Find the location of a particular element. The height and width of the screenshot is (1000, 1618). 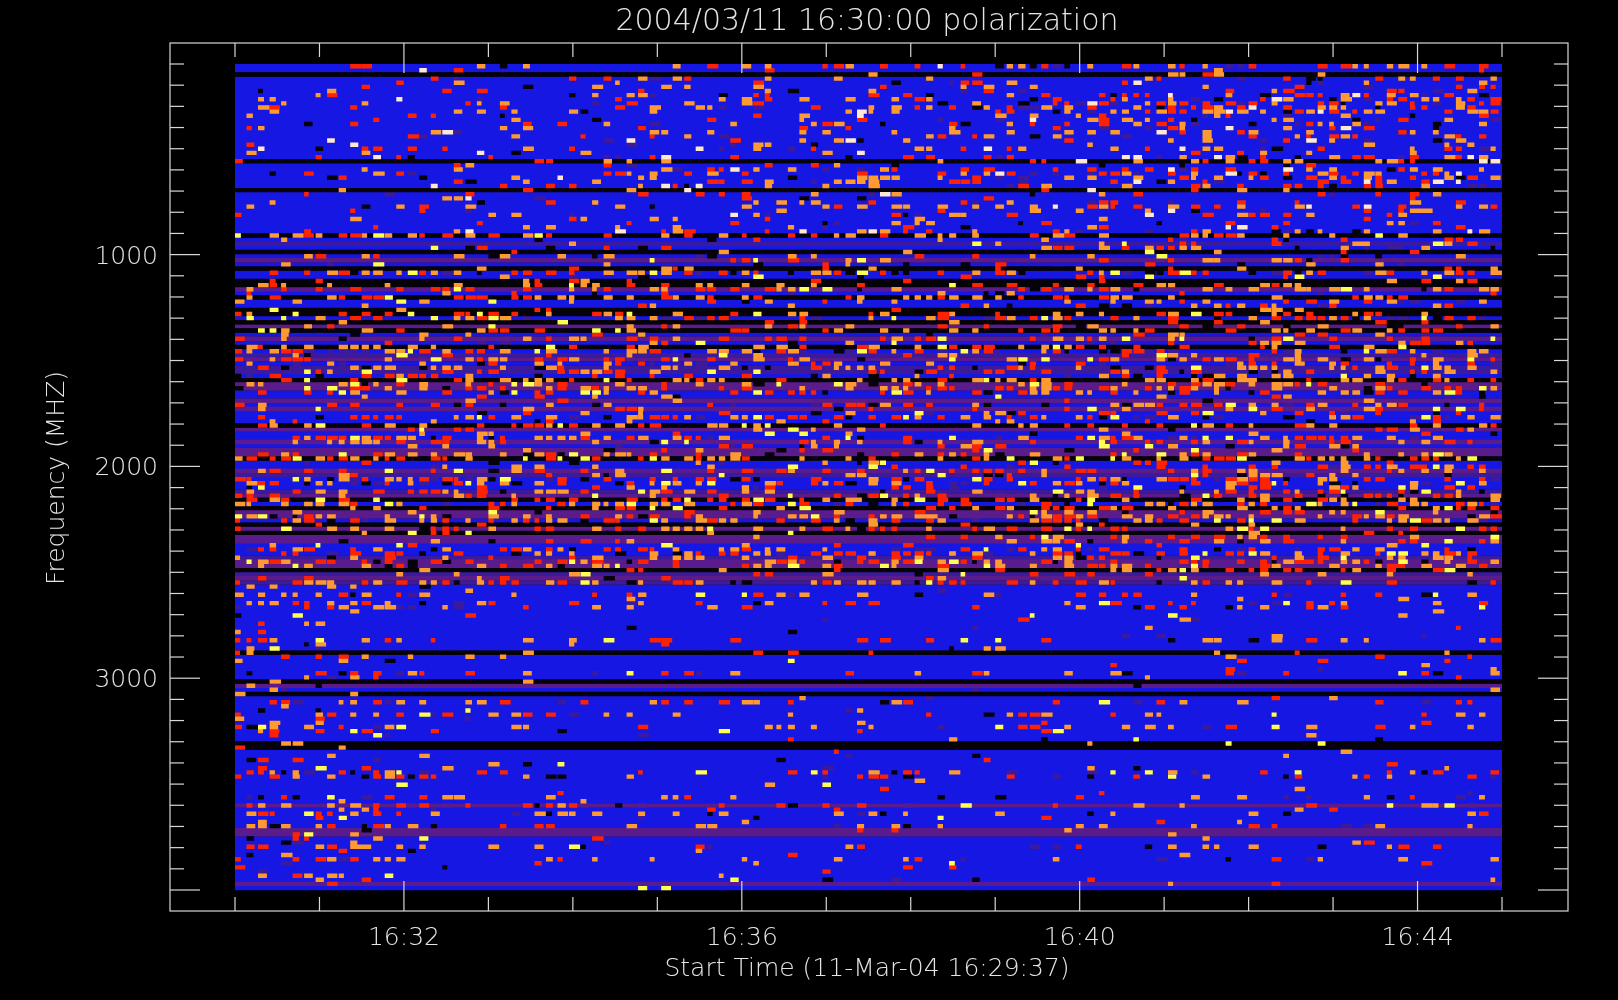

y-tick-label: 2000 is located at coordinates (126, 467).